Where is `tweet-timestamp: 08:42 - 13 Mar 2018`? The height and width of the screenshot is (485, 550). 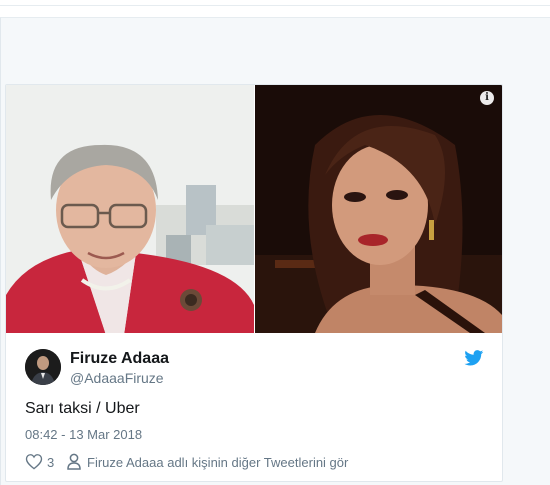 tweet-timestamp: 08:42 - 13 Mar 2018 is located at coordinates (83, 434).